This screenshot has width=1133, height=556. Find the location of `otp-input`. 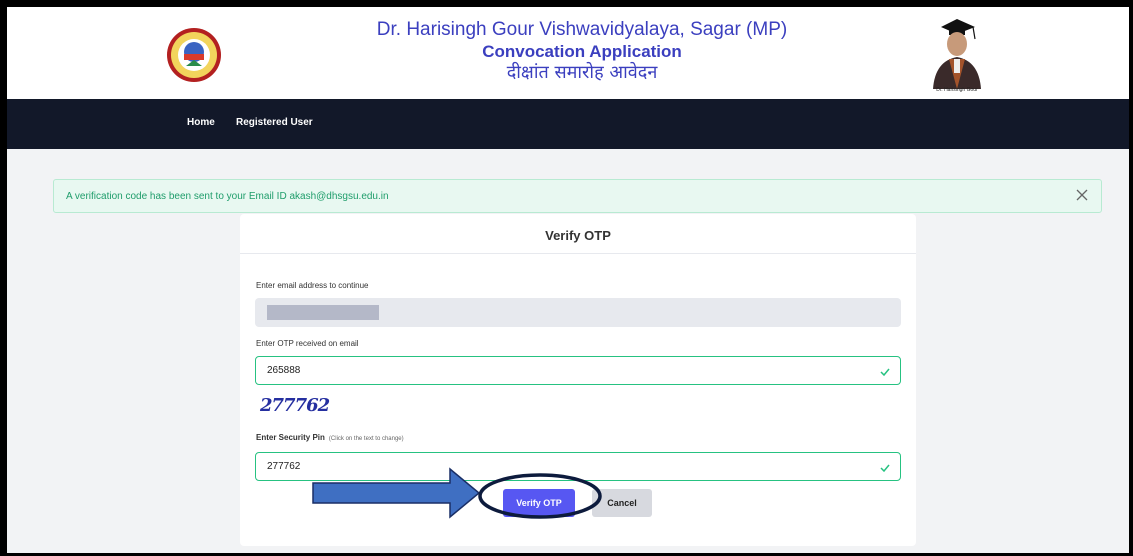

otp-input is located at coordinates (578, 370).